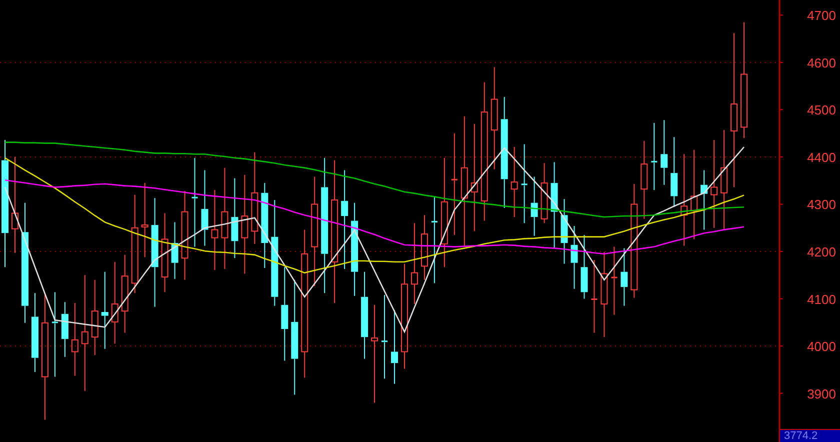  I want to click on axis-label: 4700, so click(821, 16).